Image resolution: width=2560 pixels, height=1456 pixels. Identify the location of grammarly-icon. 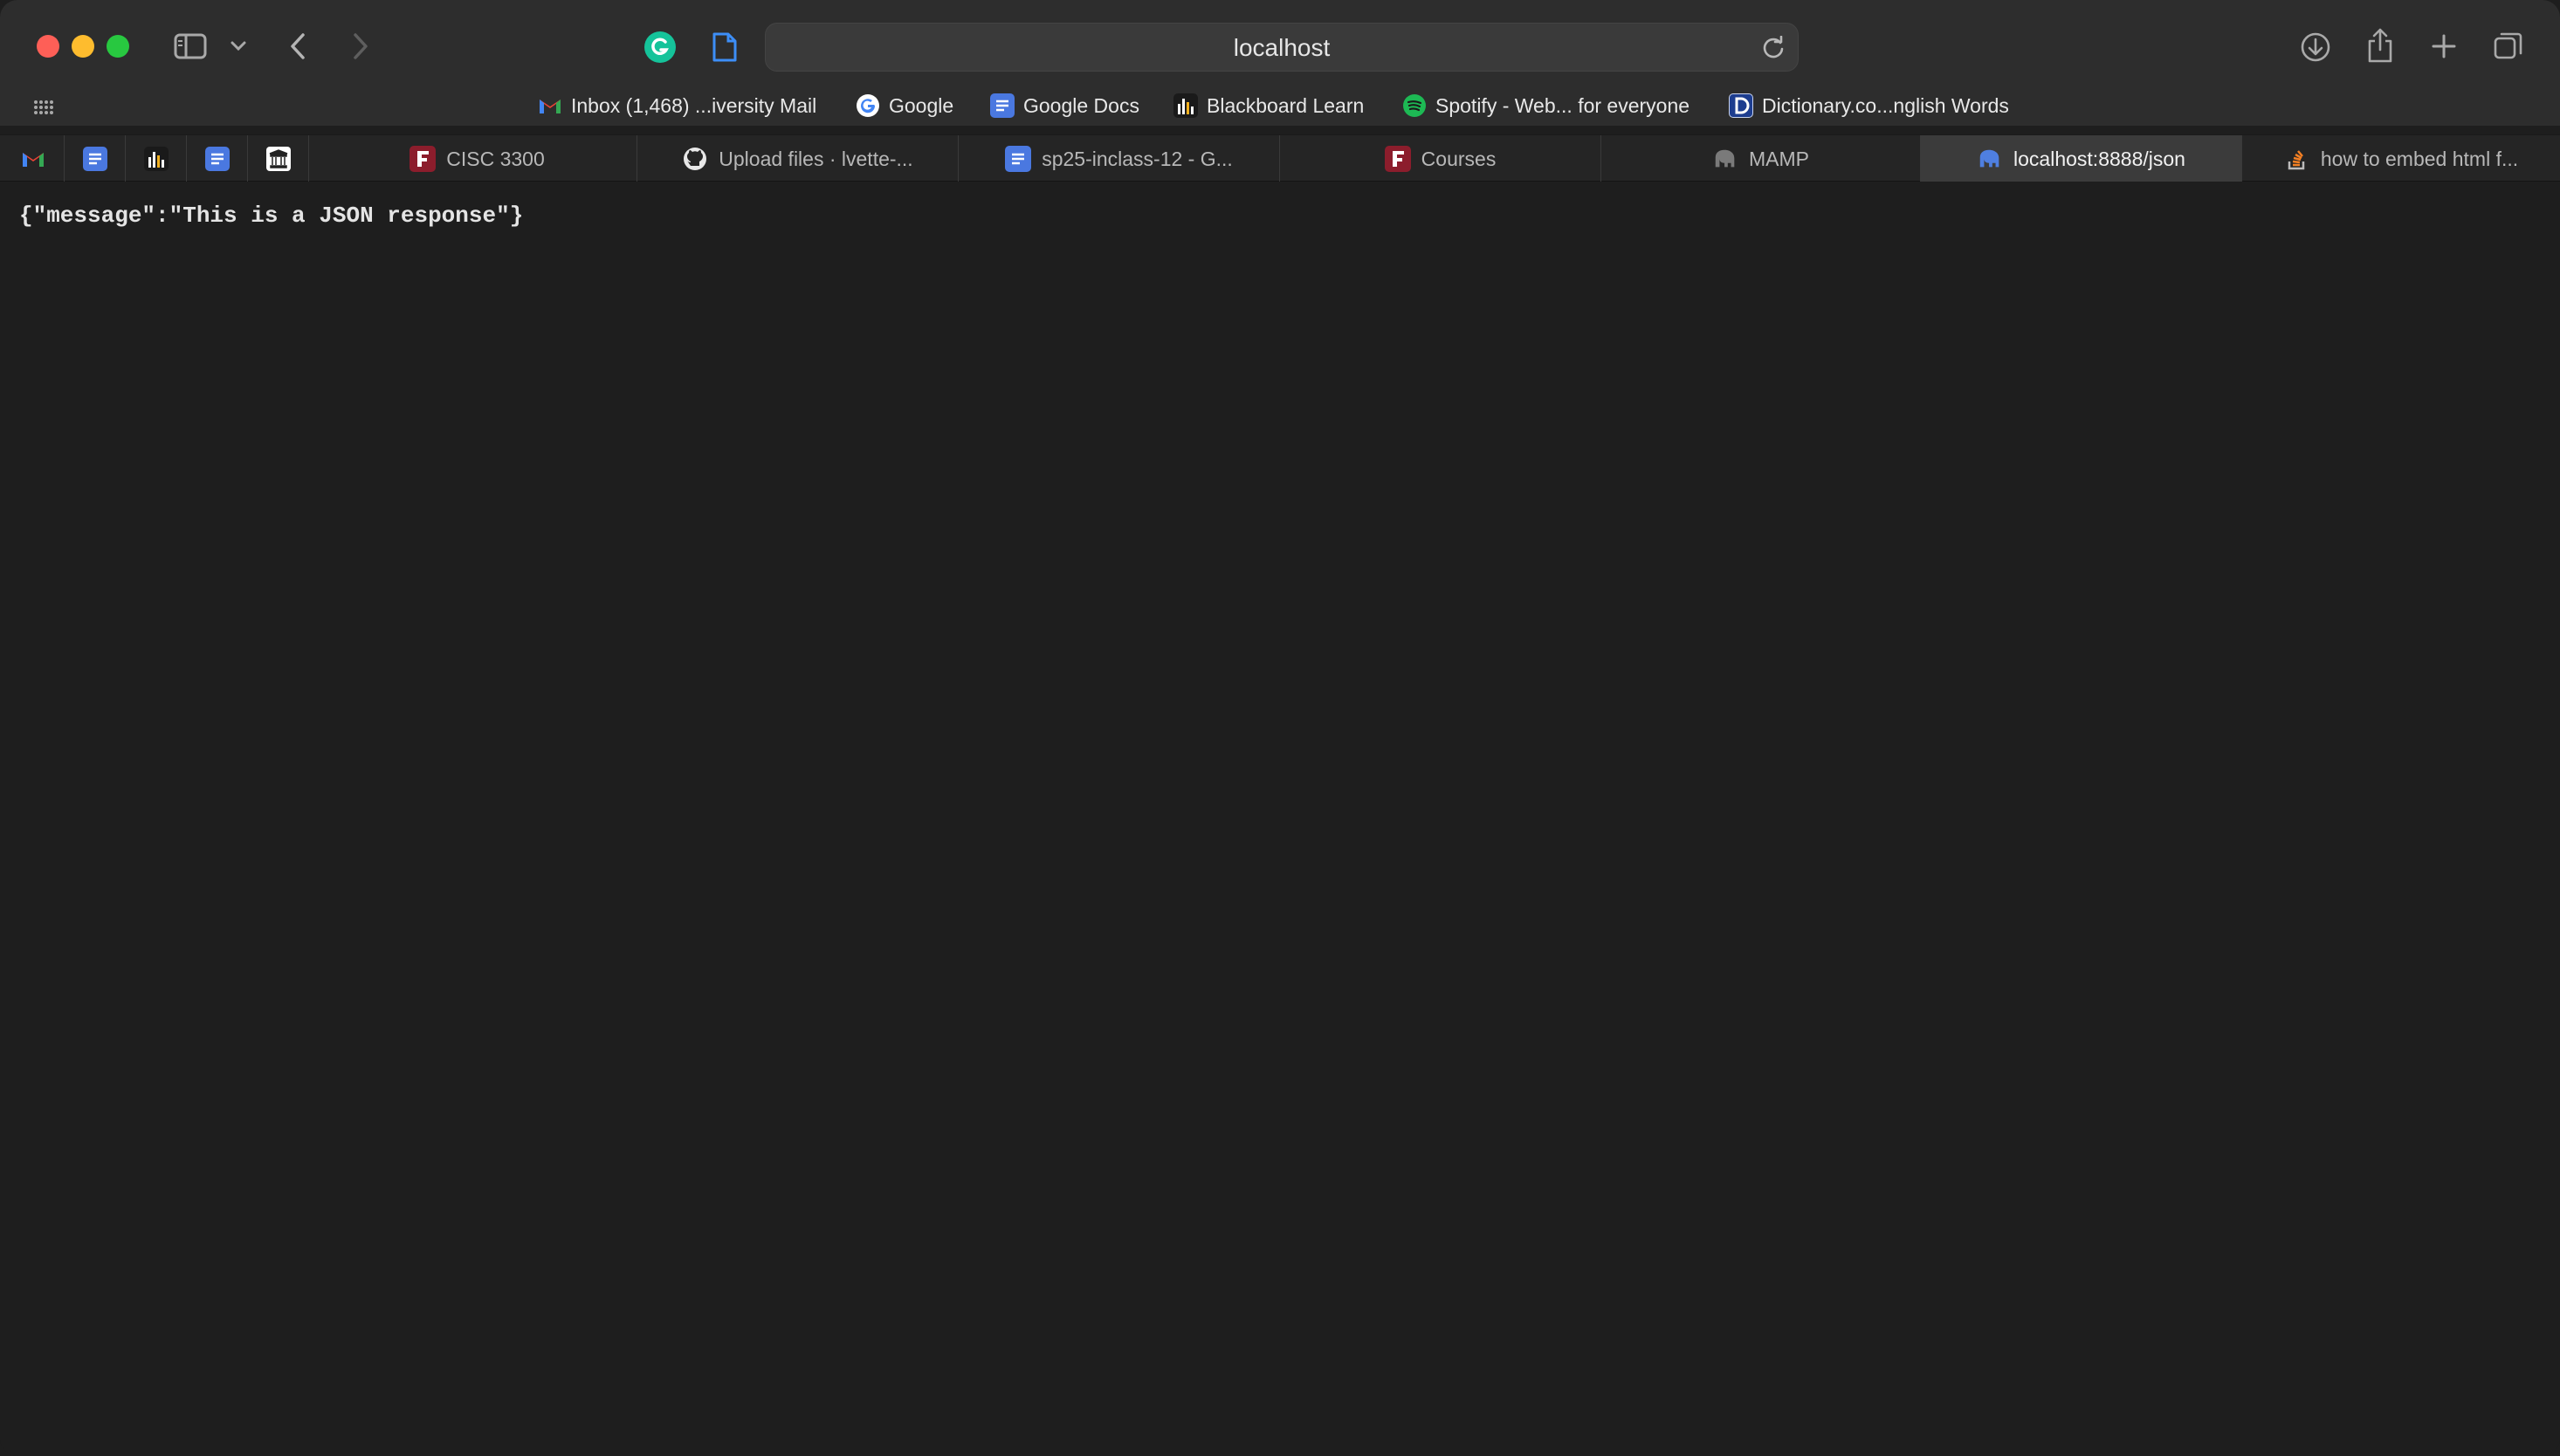
(660, 47).